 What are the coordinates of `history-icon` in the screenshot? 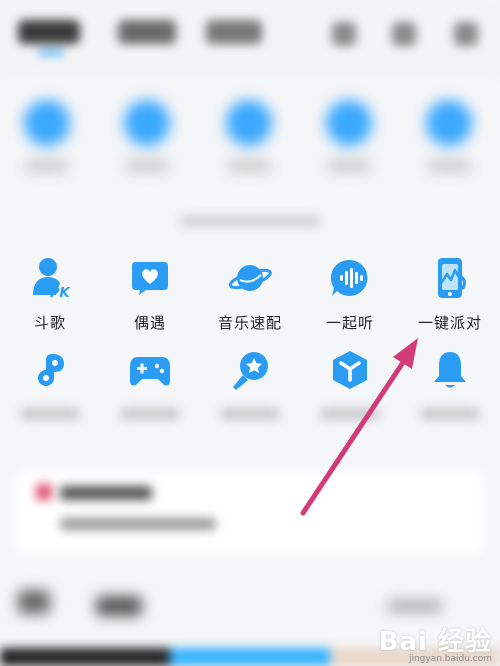 It's located at (404, 34).